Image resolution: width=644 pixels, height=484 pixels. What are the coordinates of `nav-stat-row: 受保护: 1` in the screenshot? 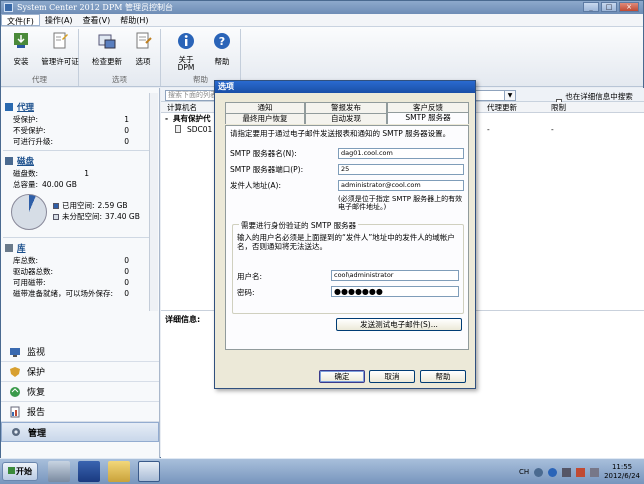 It's located at (71, 119).